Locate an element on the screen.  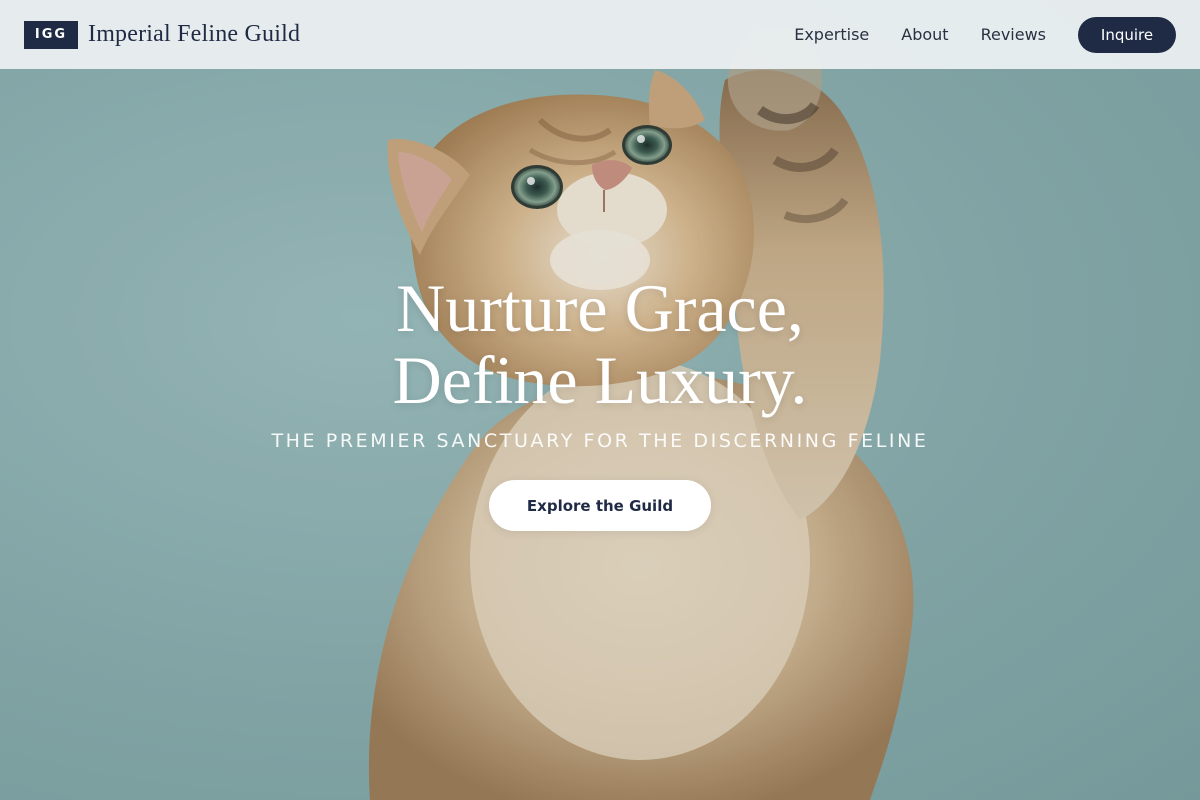
main-nav: Expertise About Reviews Inquire is located at coordinates (985, 34).